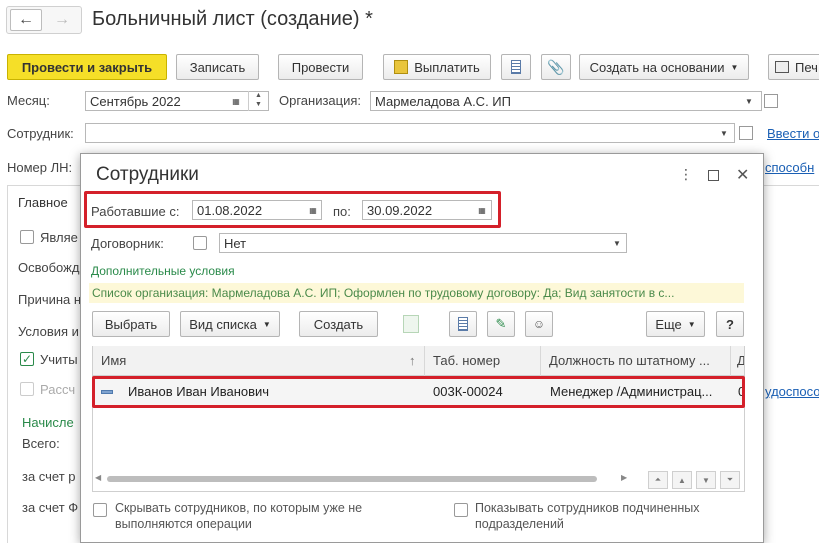 Image resolution: width=819 pixels, height=543 pixels. What do you see at coordinates (320, 67) in the screenshot?
I see `post-button: Провести` at bounding box center [320, 67].